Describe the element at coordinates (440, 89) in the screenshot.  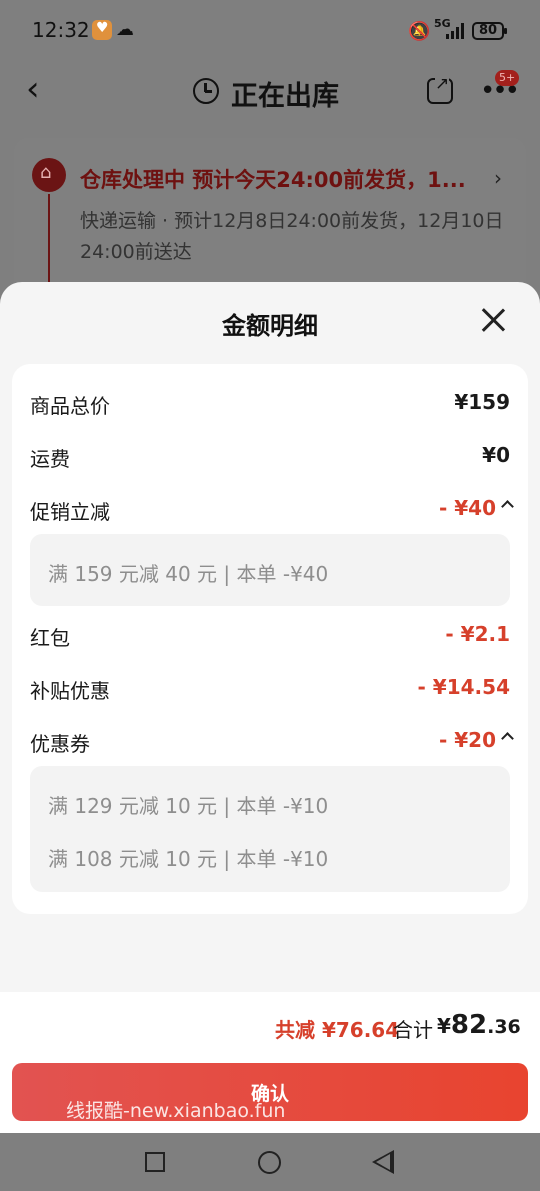
I see `share-icon` at that location.